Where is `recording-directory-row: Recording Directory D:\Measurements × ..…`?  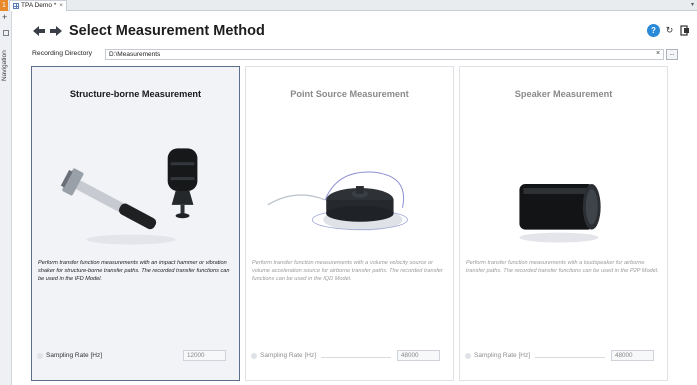 recording-directory-row: Recording Directory D:\Measurements × ..… is located at coordinates (354, 55).